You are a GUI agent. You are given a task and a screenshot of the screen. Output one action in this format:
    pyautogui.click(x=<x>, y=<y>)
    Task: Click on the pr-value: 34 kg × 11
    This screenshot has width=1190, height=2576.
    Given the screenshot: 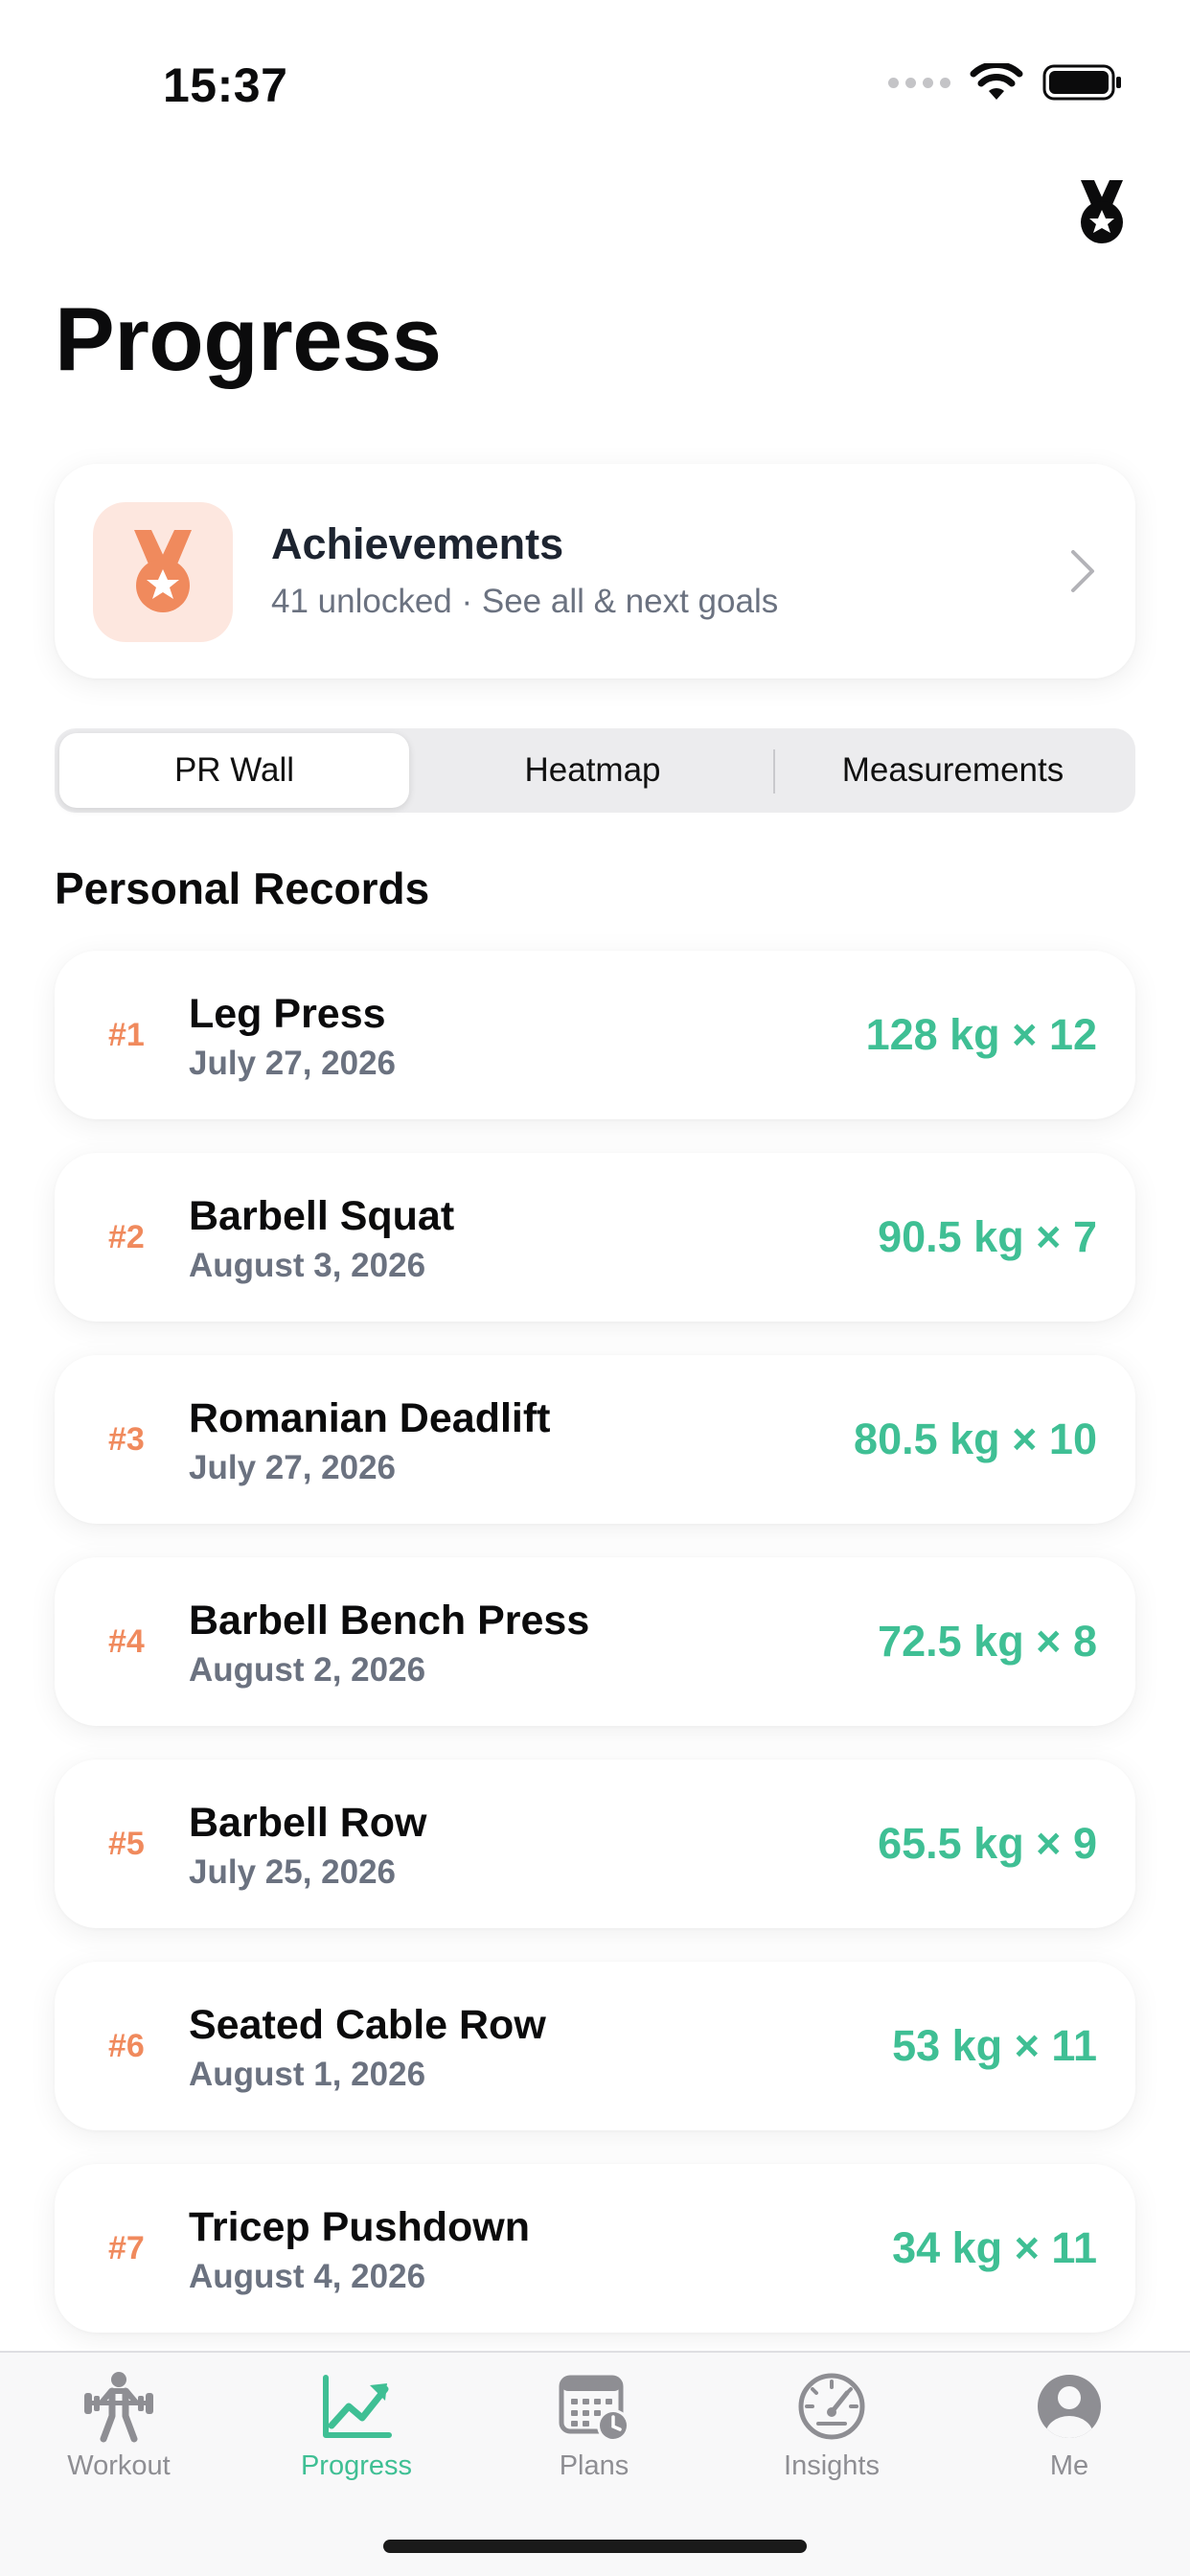 What is the action you would take?
    pyautogui.click(x=995, y=2248)
    